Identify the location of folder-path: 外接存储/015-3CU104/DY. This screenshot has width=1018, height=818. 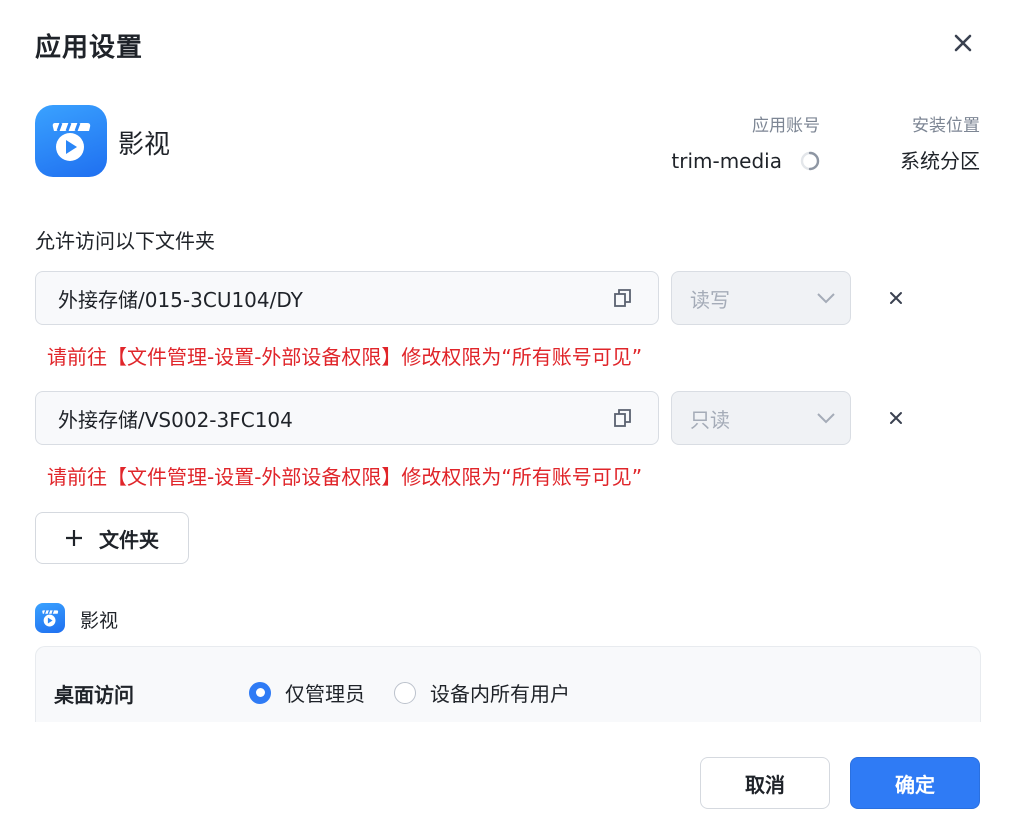
(180, 299).